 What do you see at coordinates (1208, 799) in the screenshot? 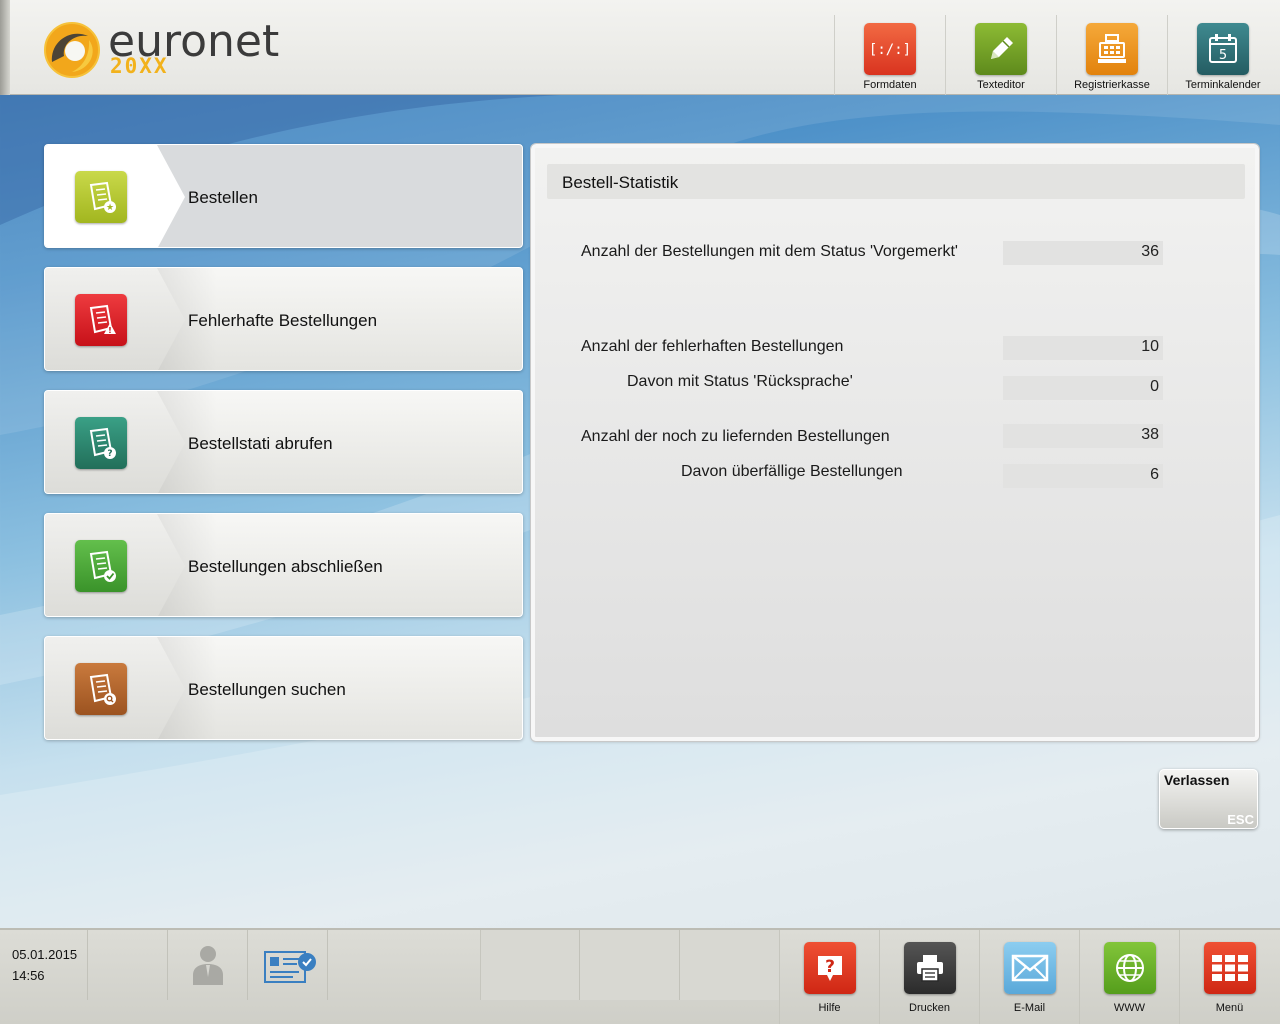
I see `exit-button: Verlassen ESC` at bounding box center [1208, 799].